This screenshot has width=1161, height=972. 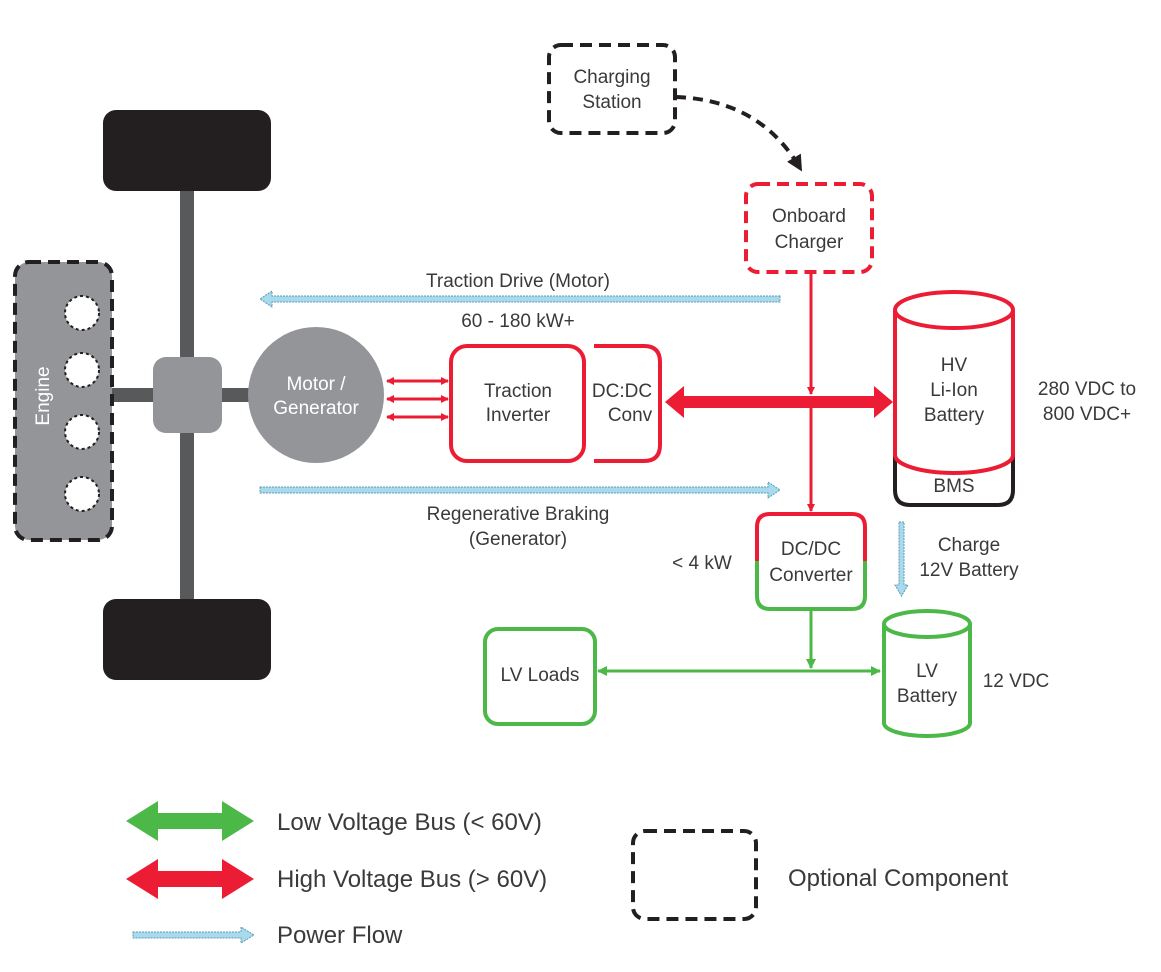 What do you see at coordinates (811, 575) in the screenshot?
I see `dcdc-converter-label-2: Converter` at bounding box center [811, 575].